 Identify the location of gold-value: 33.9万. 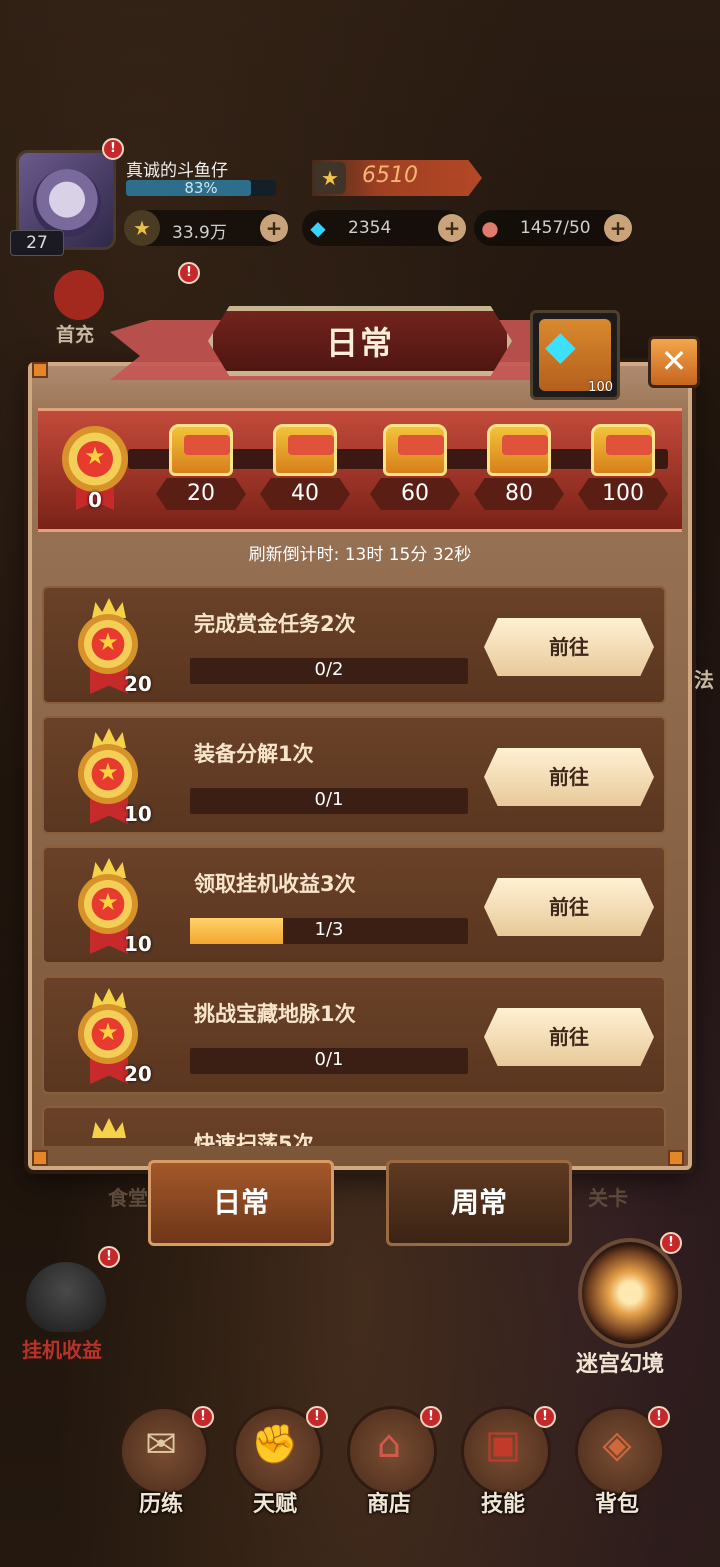
(199, 233).